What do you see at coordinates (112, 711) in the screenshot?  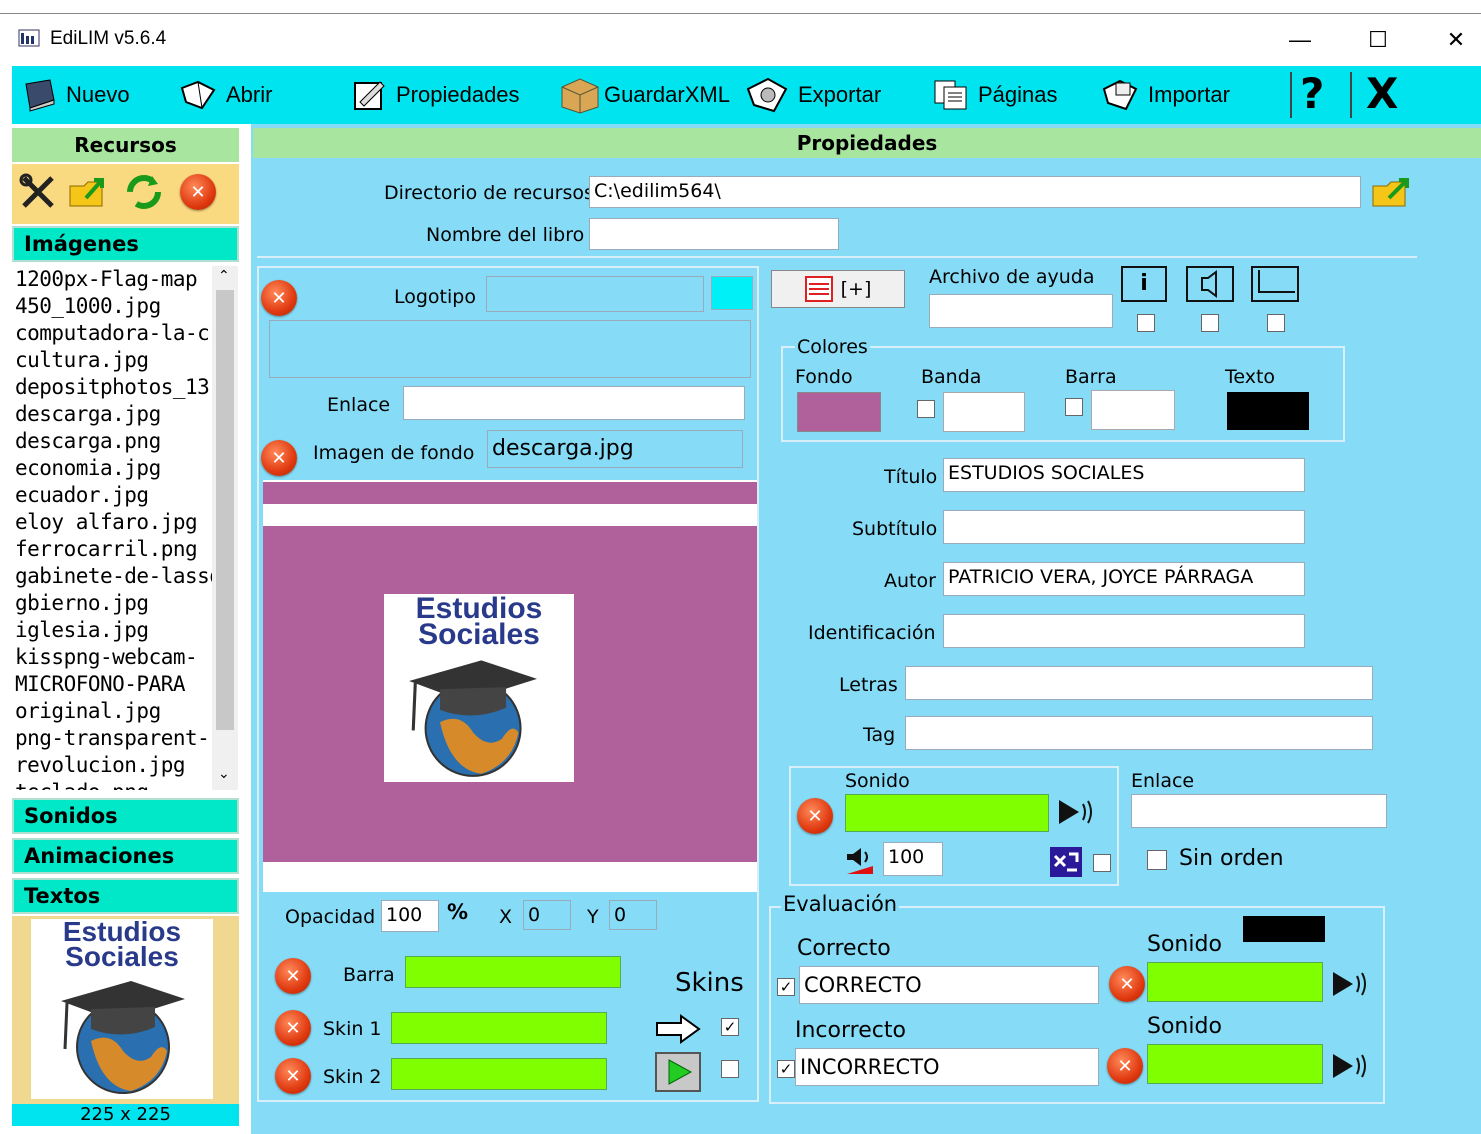 I see `file-list-item: original.jpg` at bounding box center [112, 711].